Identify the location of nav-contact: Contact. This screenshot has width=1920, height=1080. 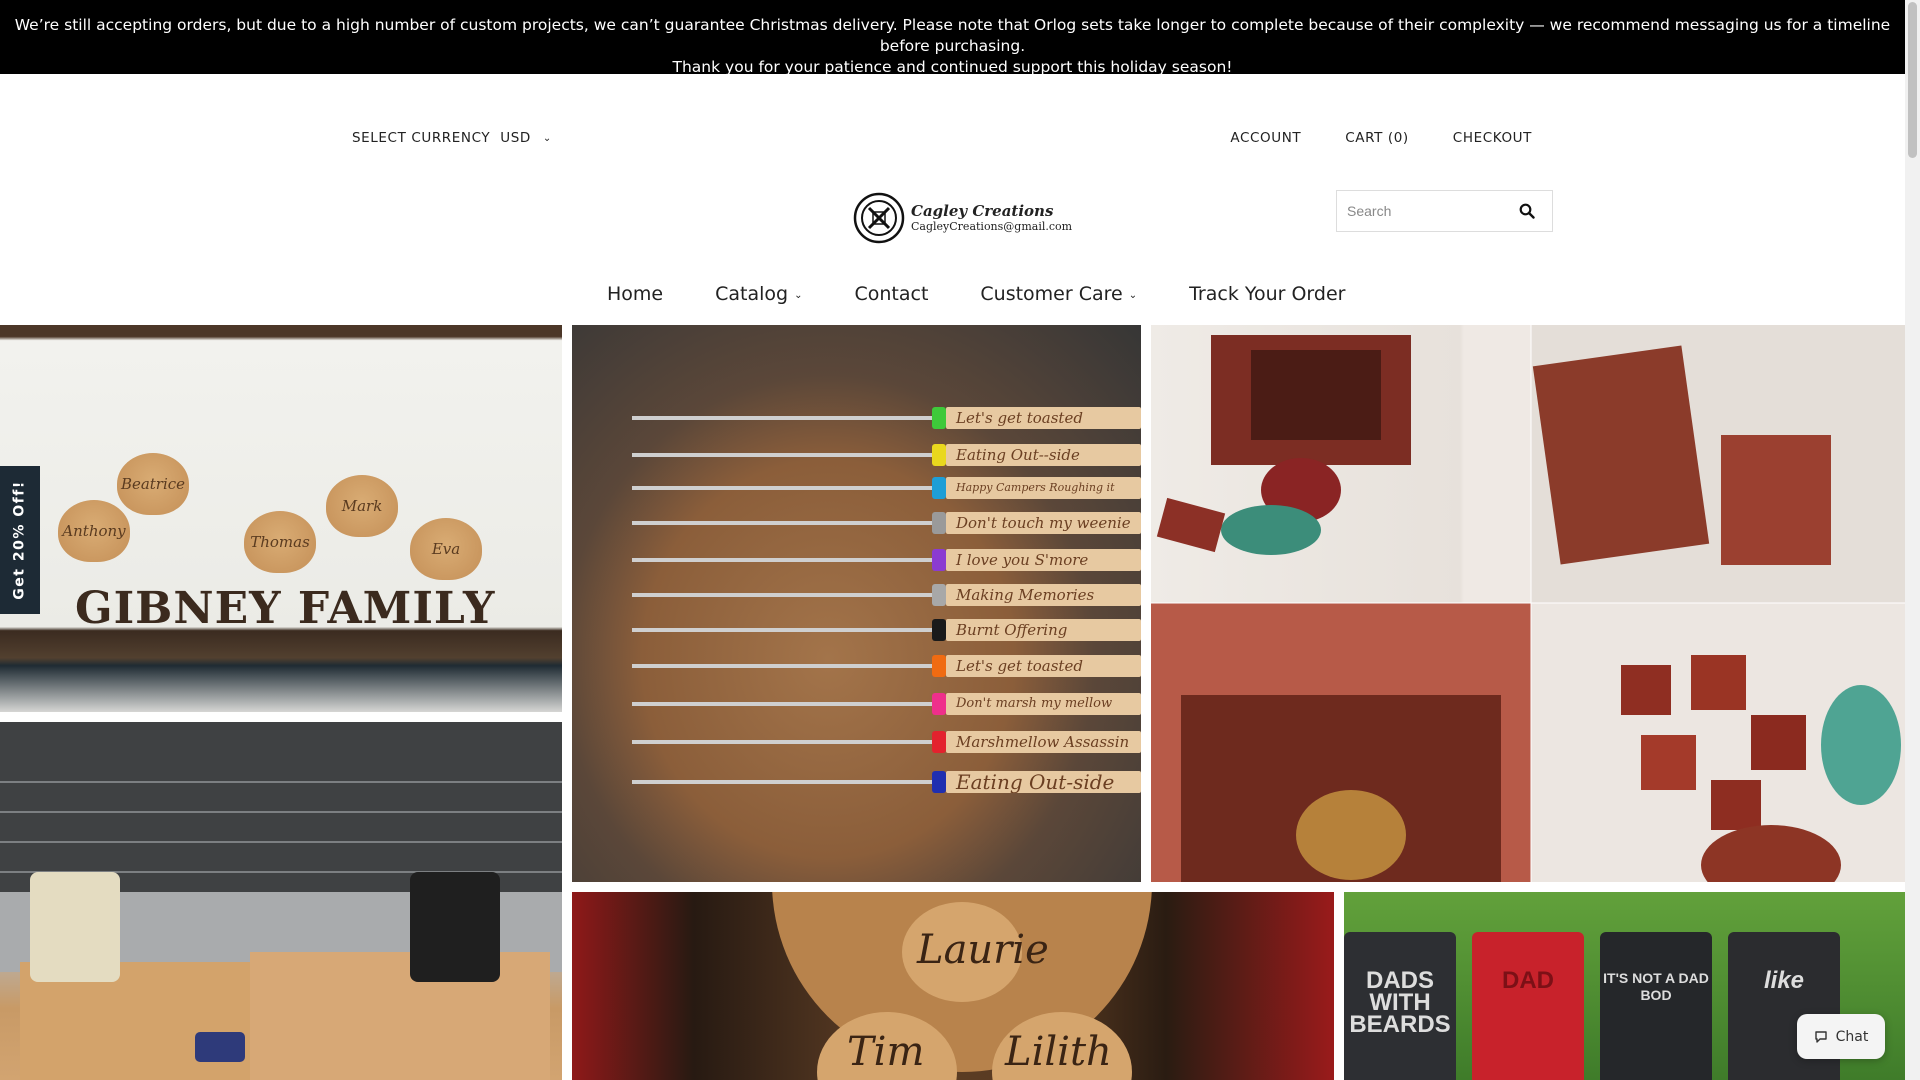
(891, 294).